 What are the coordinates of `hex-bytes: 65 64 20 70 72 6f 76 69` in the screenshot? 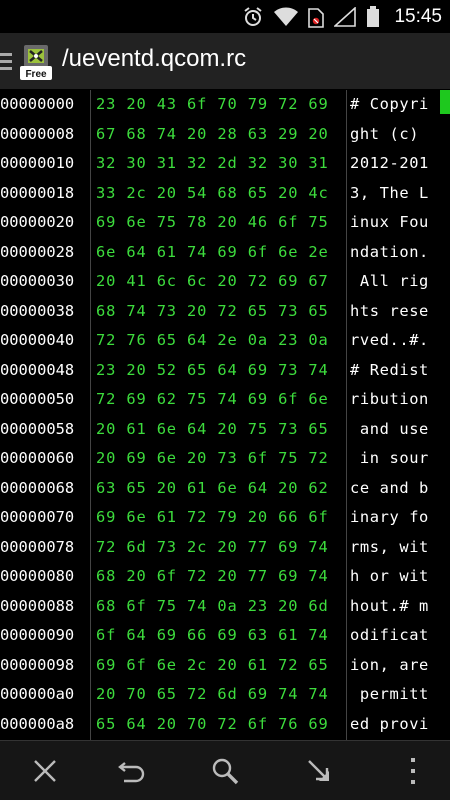 It's located at (212, 724).